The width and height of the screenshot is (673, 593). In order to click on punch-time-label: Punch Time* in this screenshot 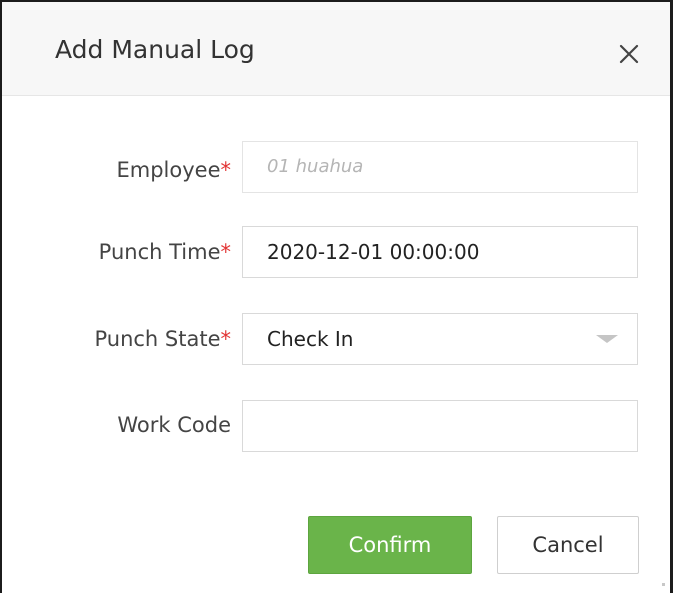, I will do `click(165, 252)`.